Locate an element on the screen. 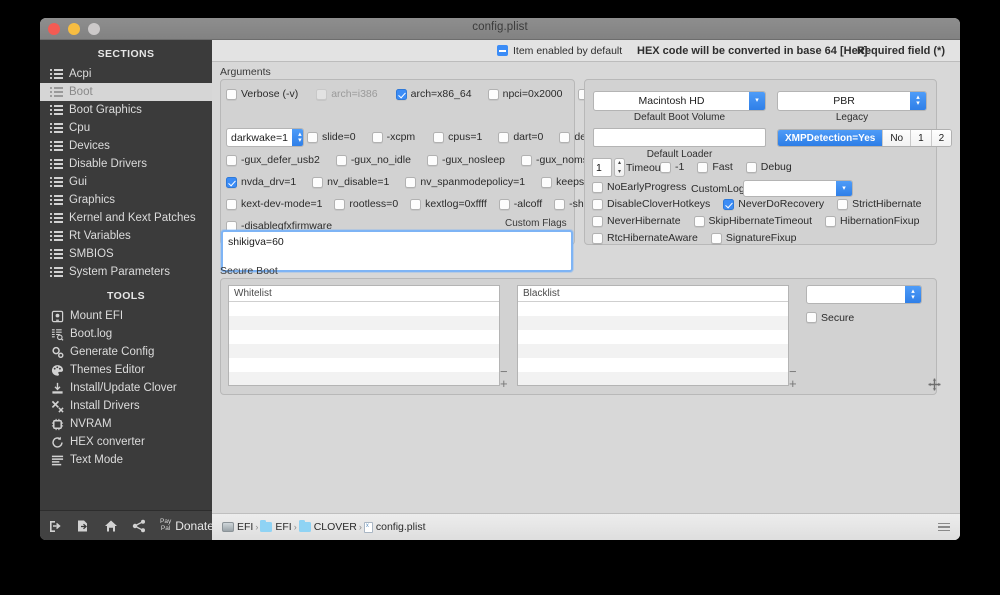 The image size is (1000, 595). boot-opt-hibernationfixup: HibernationFixup is located at coordinates (872, 221).